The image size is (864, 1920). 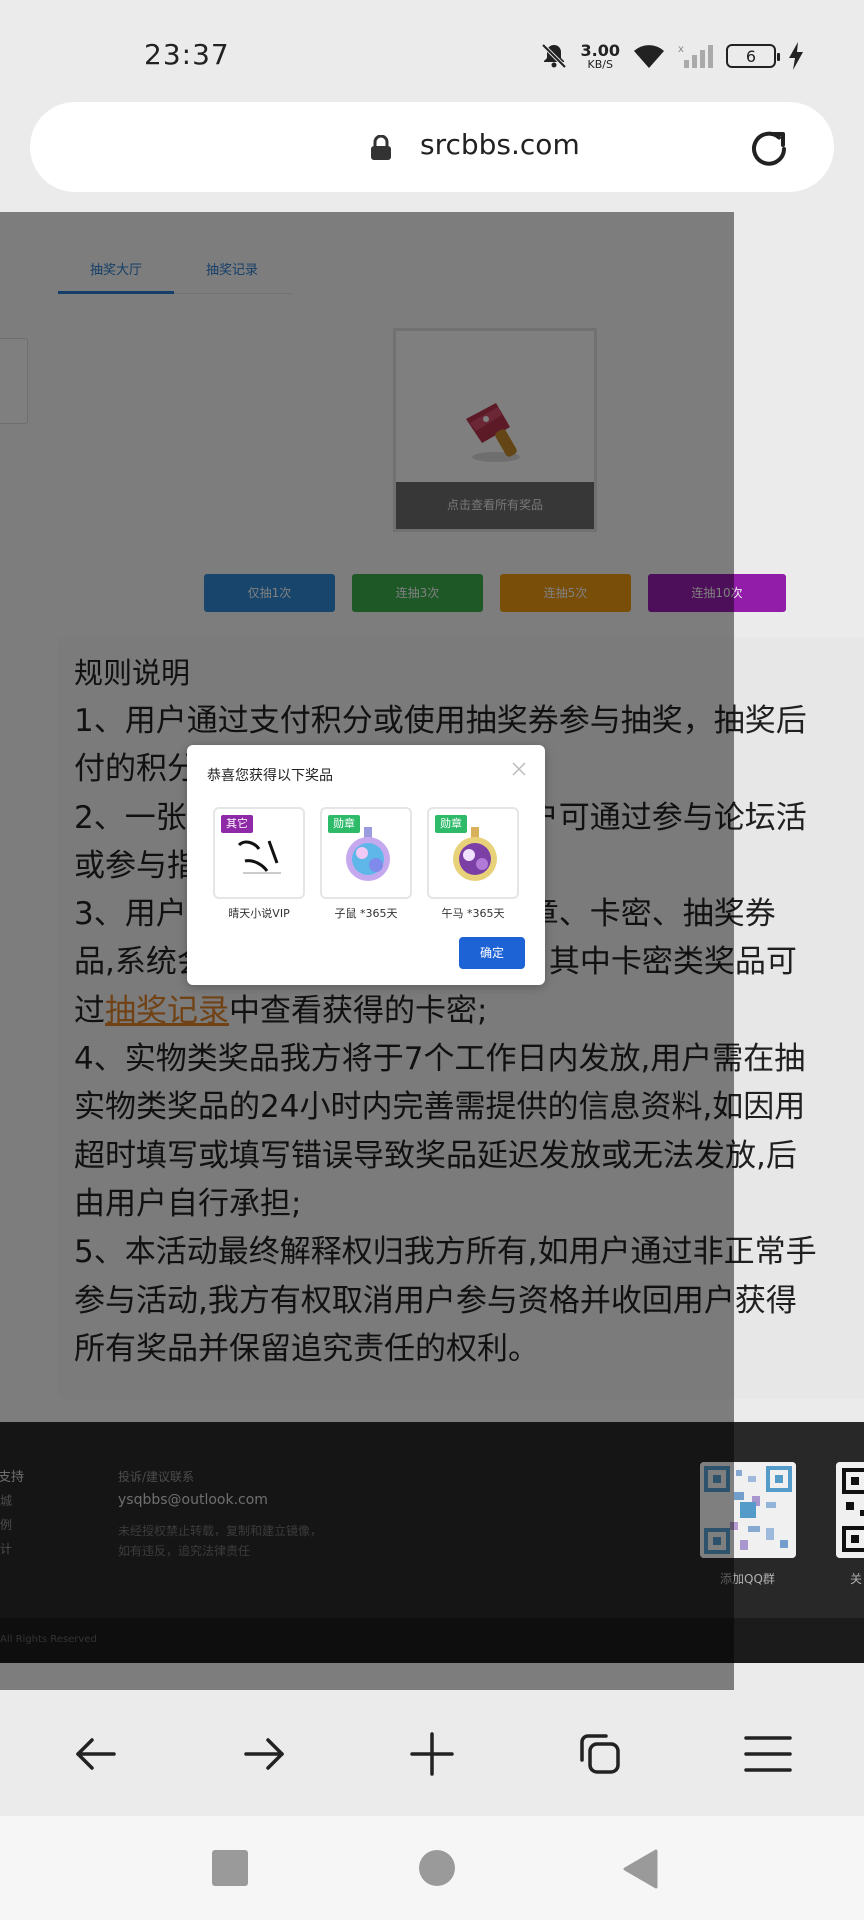 What do you see at coordinates (600, 64) in the screenshot?
I see `net-speed-unit: KB/S` at bounding box center [600, 64].